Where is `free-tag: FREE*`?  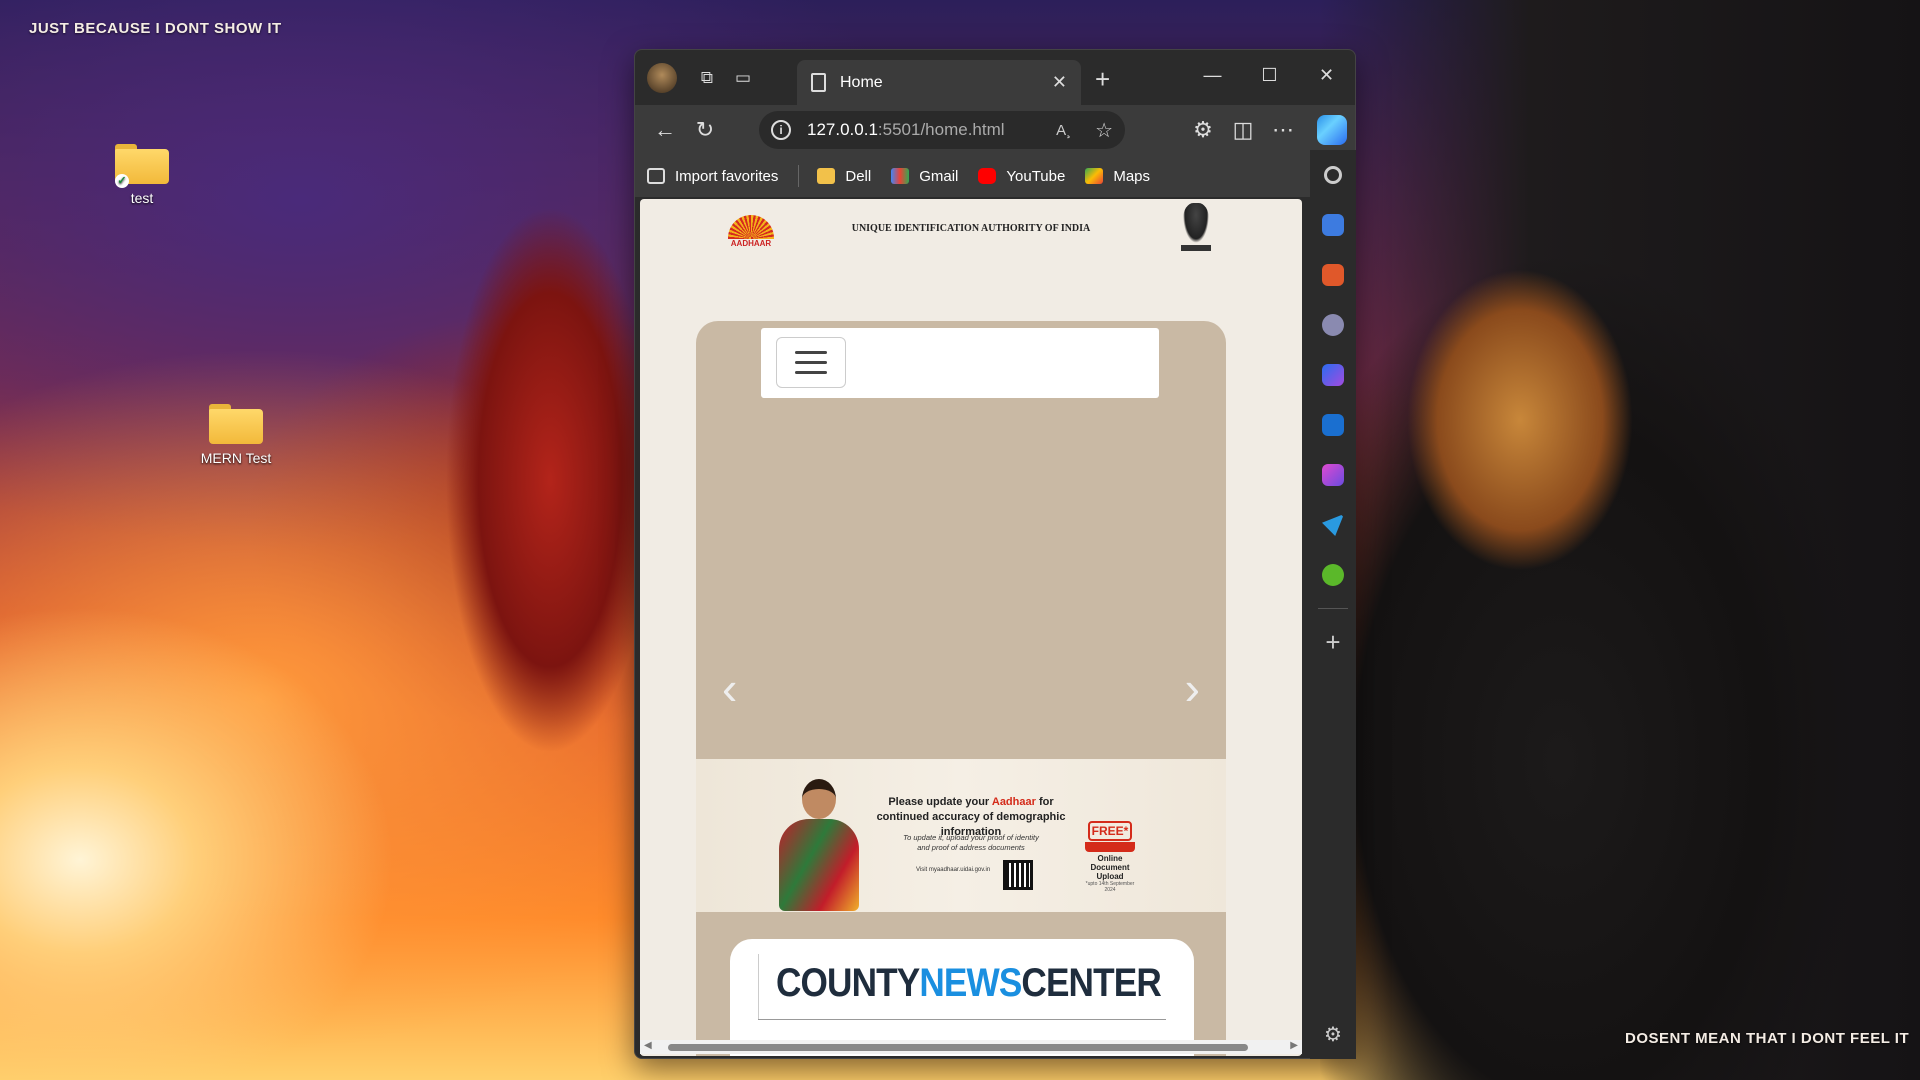 free-tag: FREE* is located at coordinates (1110, 831).